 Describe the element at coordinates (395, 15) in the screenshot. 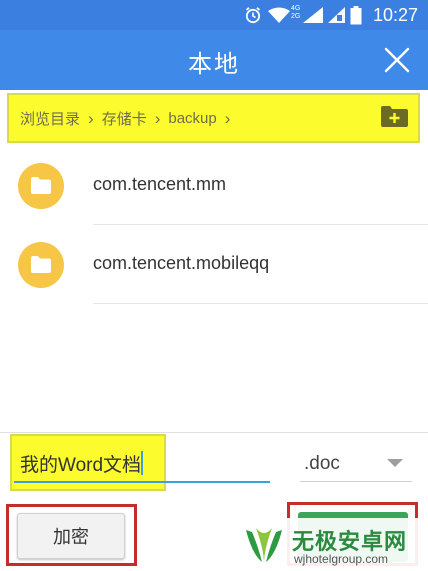

I see `status-time: 10:27` at that location.